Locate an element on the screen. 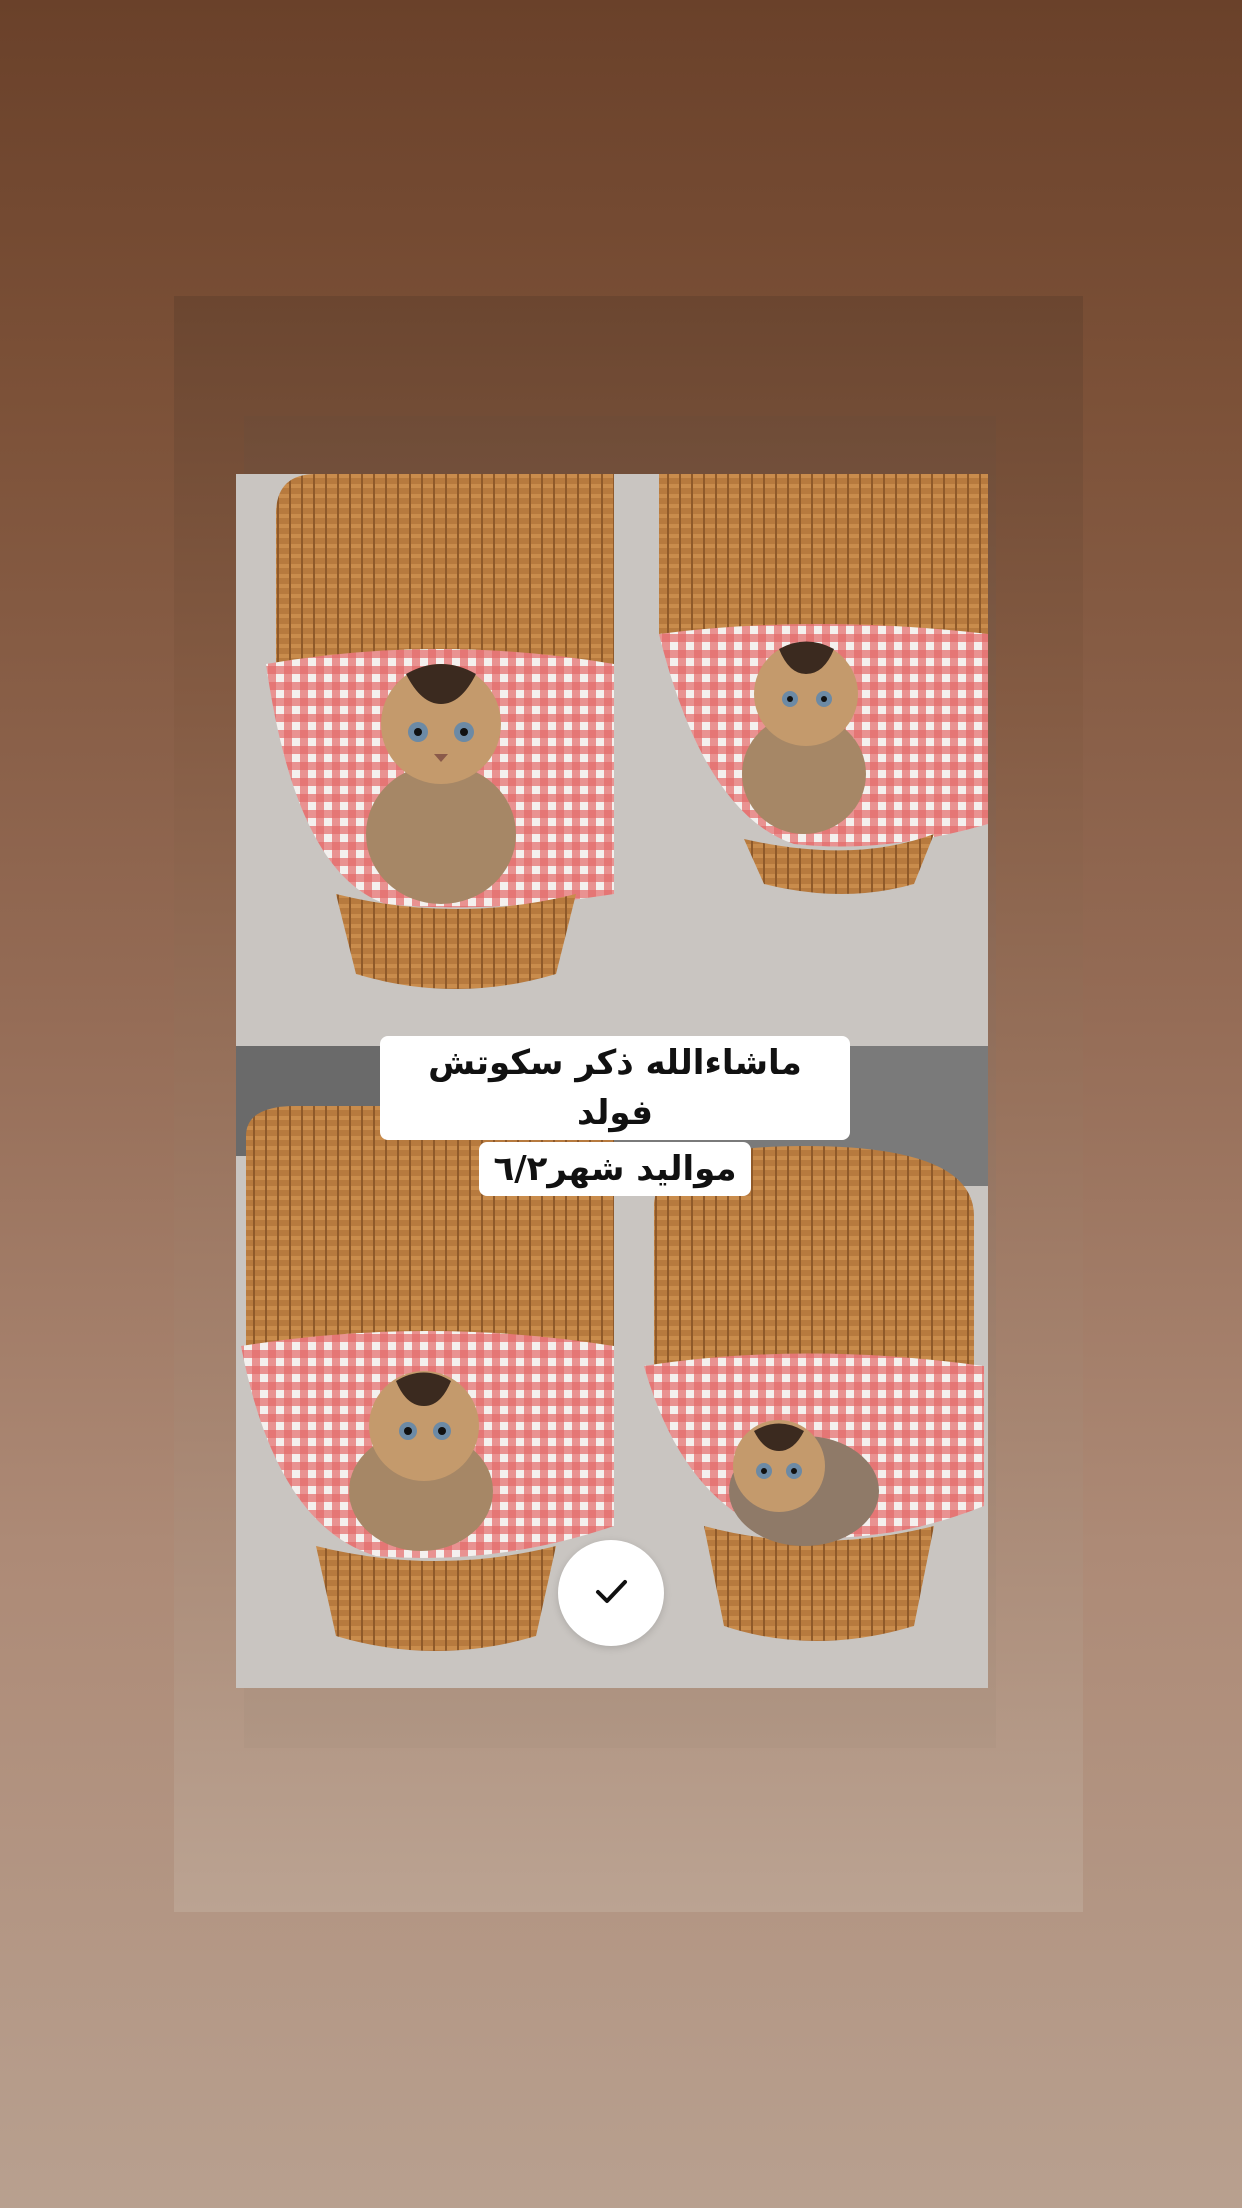  caption-line-2: مواليد شهر٦/٢ is located at coordinates (615, 1169).